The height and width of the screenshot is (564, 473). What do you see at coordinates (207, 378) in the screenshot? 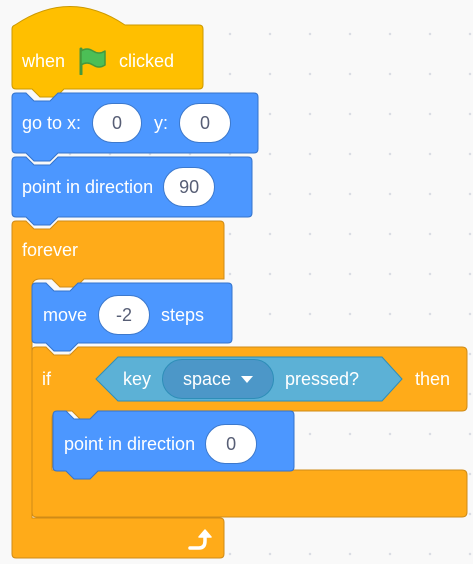
I see `key-dropdown-value: space` at bounding box center [207, 378].